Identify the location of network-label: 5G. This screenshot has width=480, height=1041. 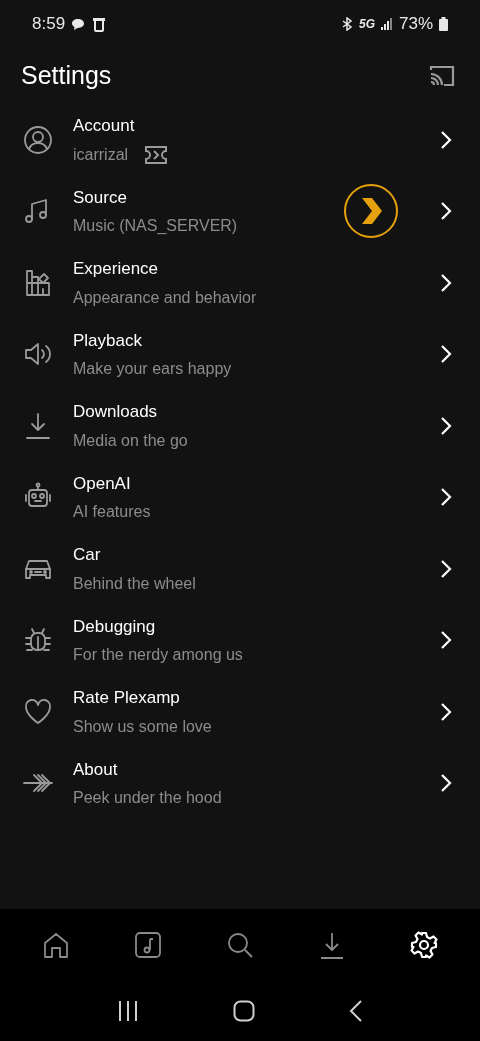
(366, 24).